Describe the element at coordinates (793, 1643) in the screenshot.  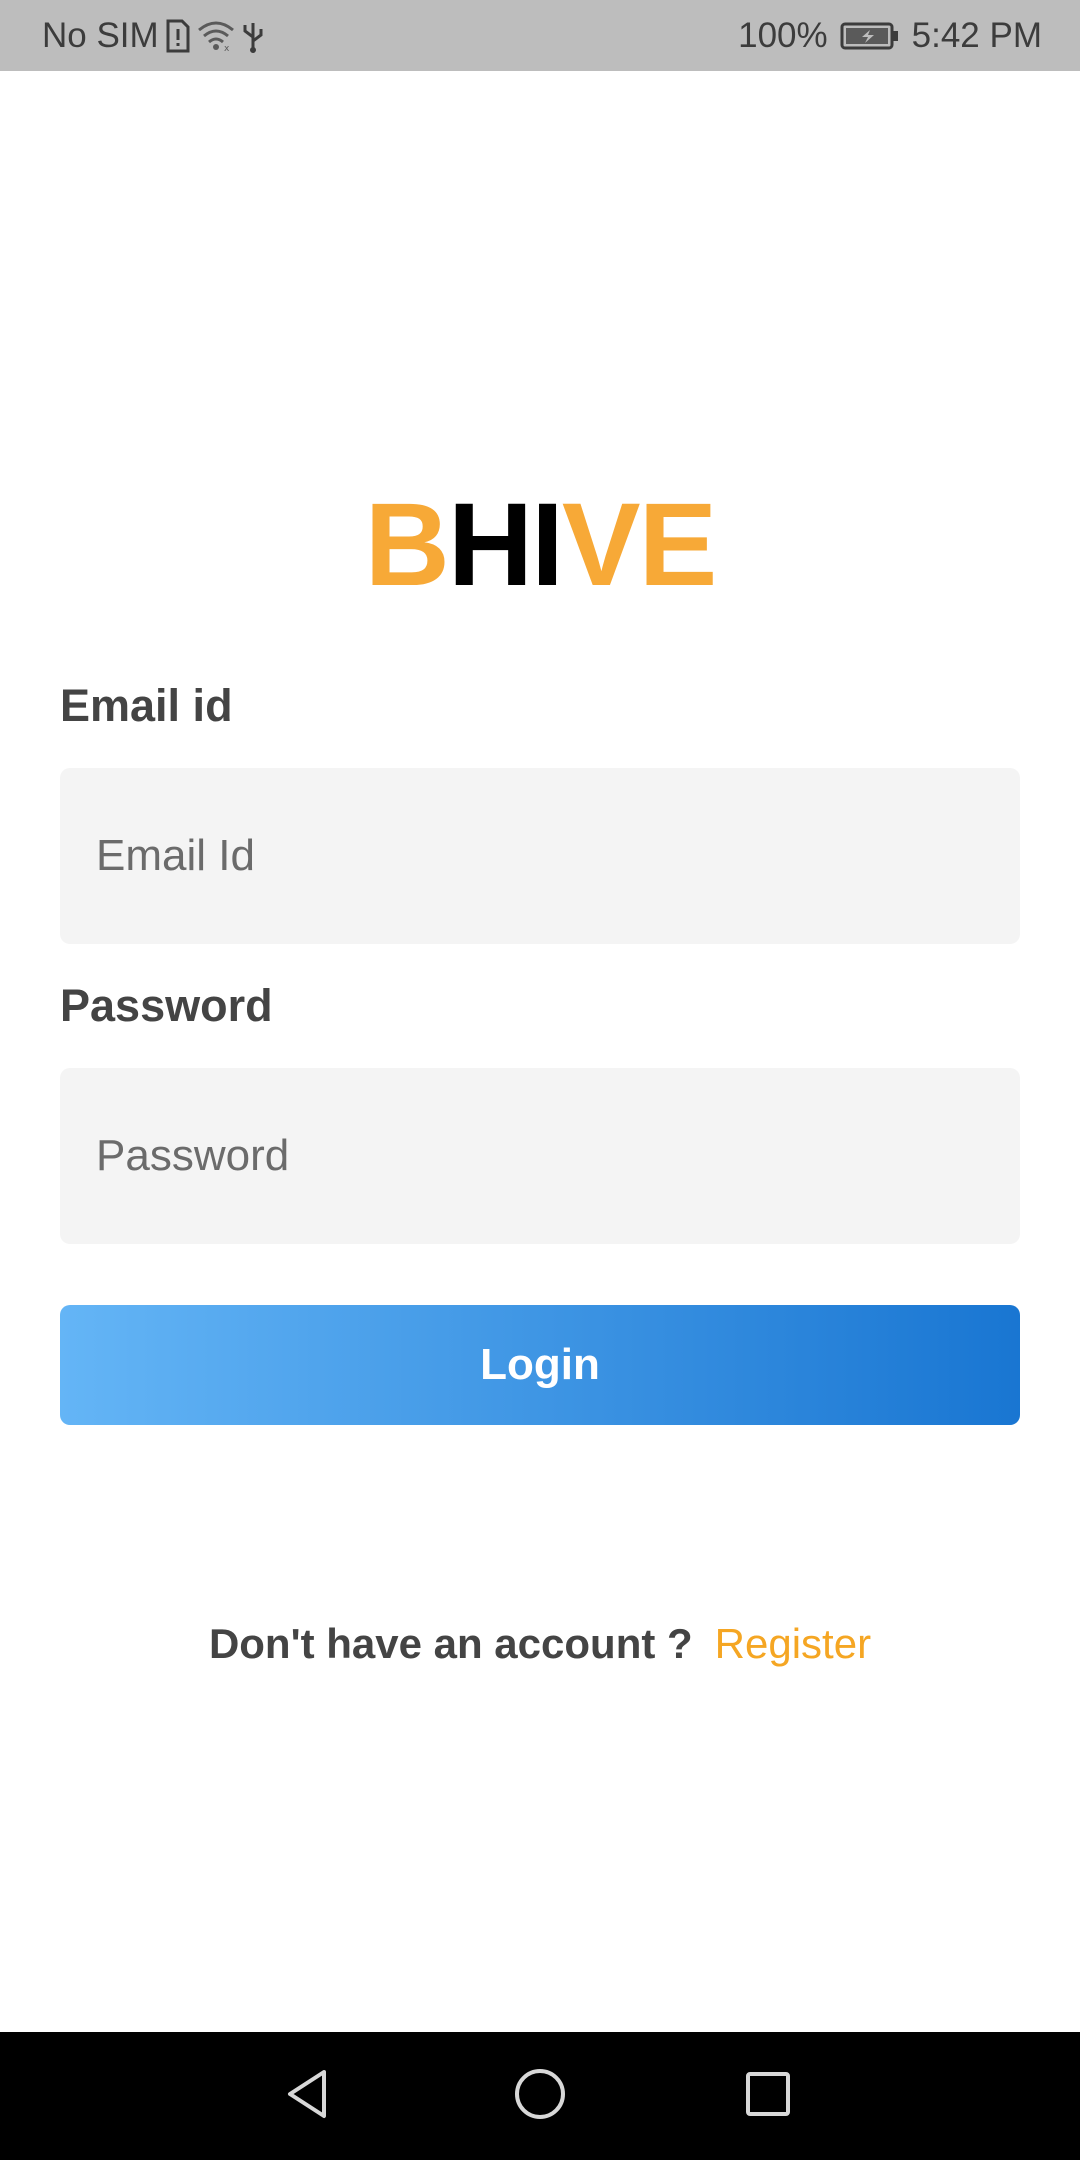
I see `register-link: Register` at that location.